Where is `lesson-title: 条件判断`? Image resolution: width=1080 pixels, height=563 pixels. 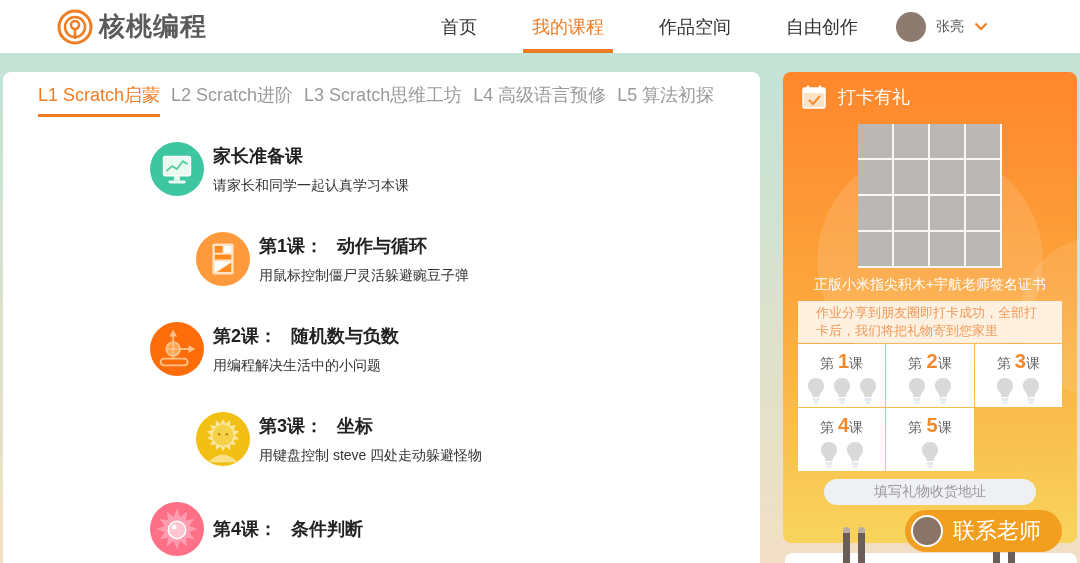
lesson-title: 条件判断 is located at coordinates (327, 529).